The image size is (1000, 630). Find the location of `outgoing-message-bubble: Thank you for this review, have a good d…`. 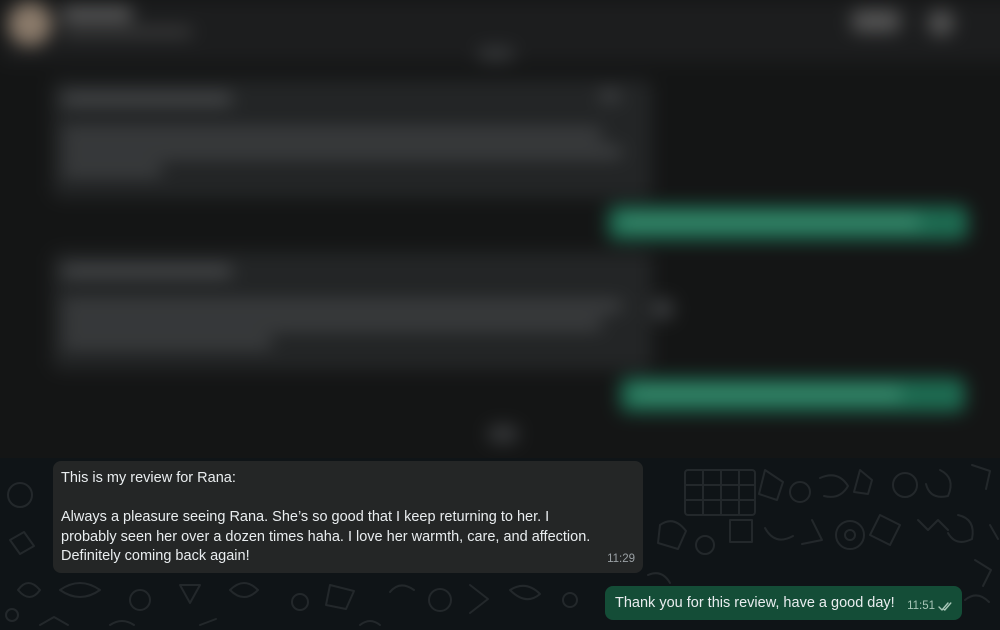

outgoing-message-bubble: Thank you for this review, have a good d… is located at coordinates (783, 603).